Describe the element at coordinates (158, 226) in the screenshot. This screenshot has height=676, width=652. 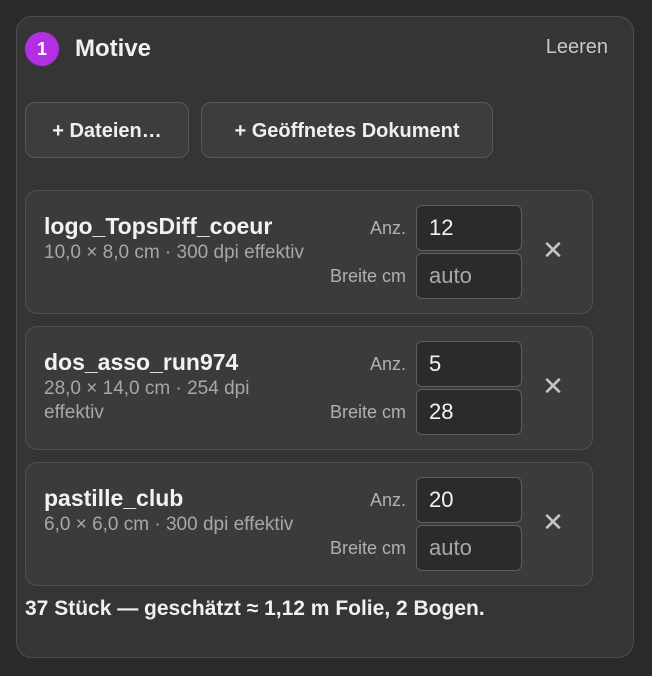
I see `motif-name: logo_TopsDiff_coeur` at that location.